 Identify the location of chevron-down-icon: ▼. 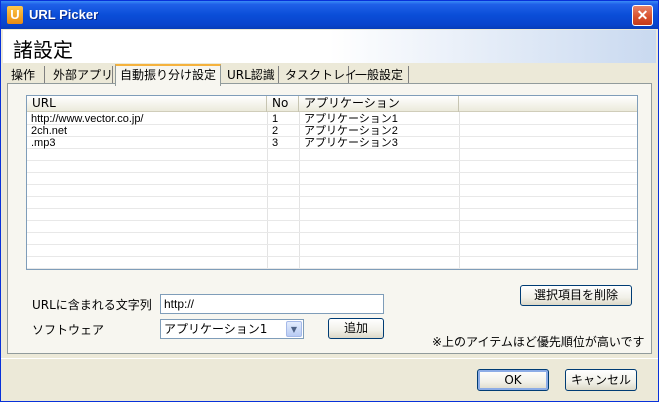
(294, 329).